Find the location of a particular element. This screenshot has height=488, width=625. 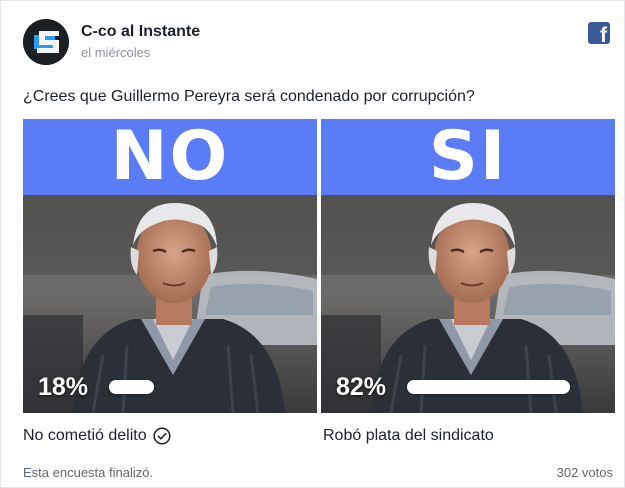

facebook-icon: f is located at coordinates (599, 33).